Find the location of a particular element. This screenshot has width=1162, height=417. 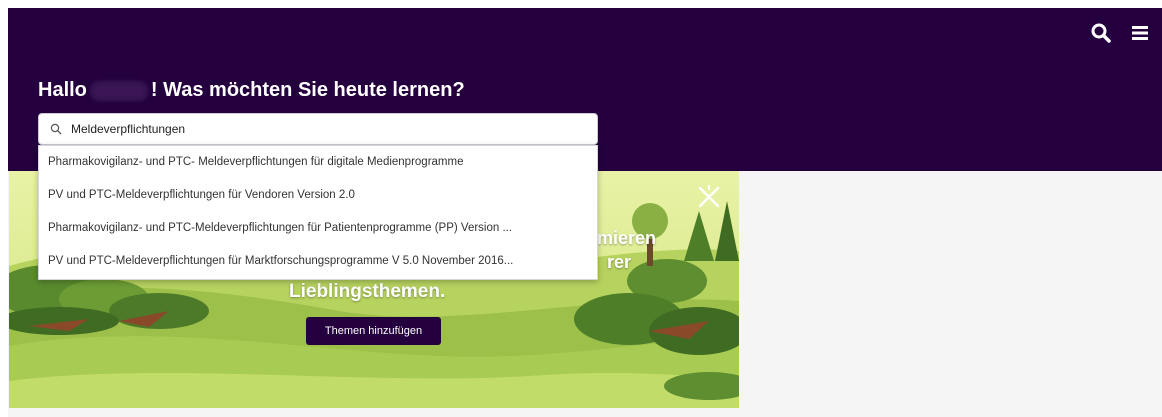

greeting-suffix: ! Was möchten Sie heute lernen? is located at coordinates (307, 90).